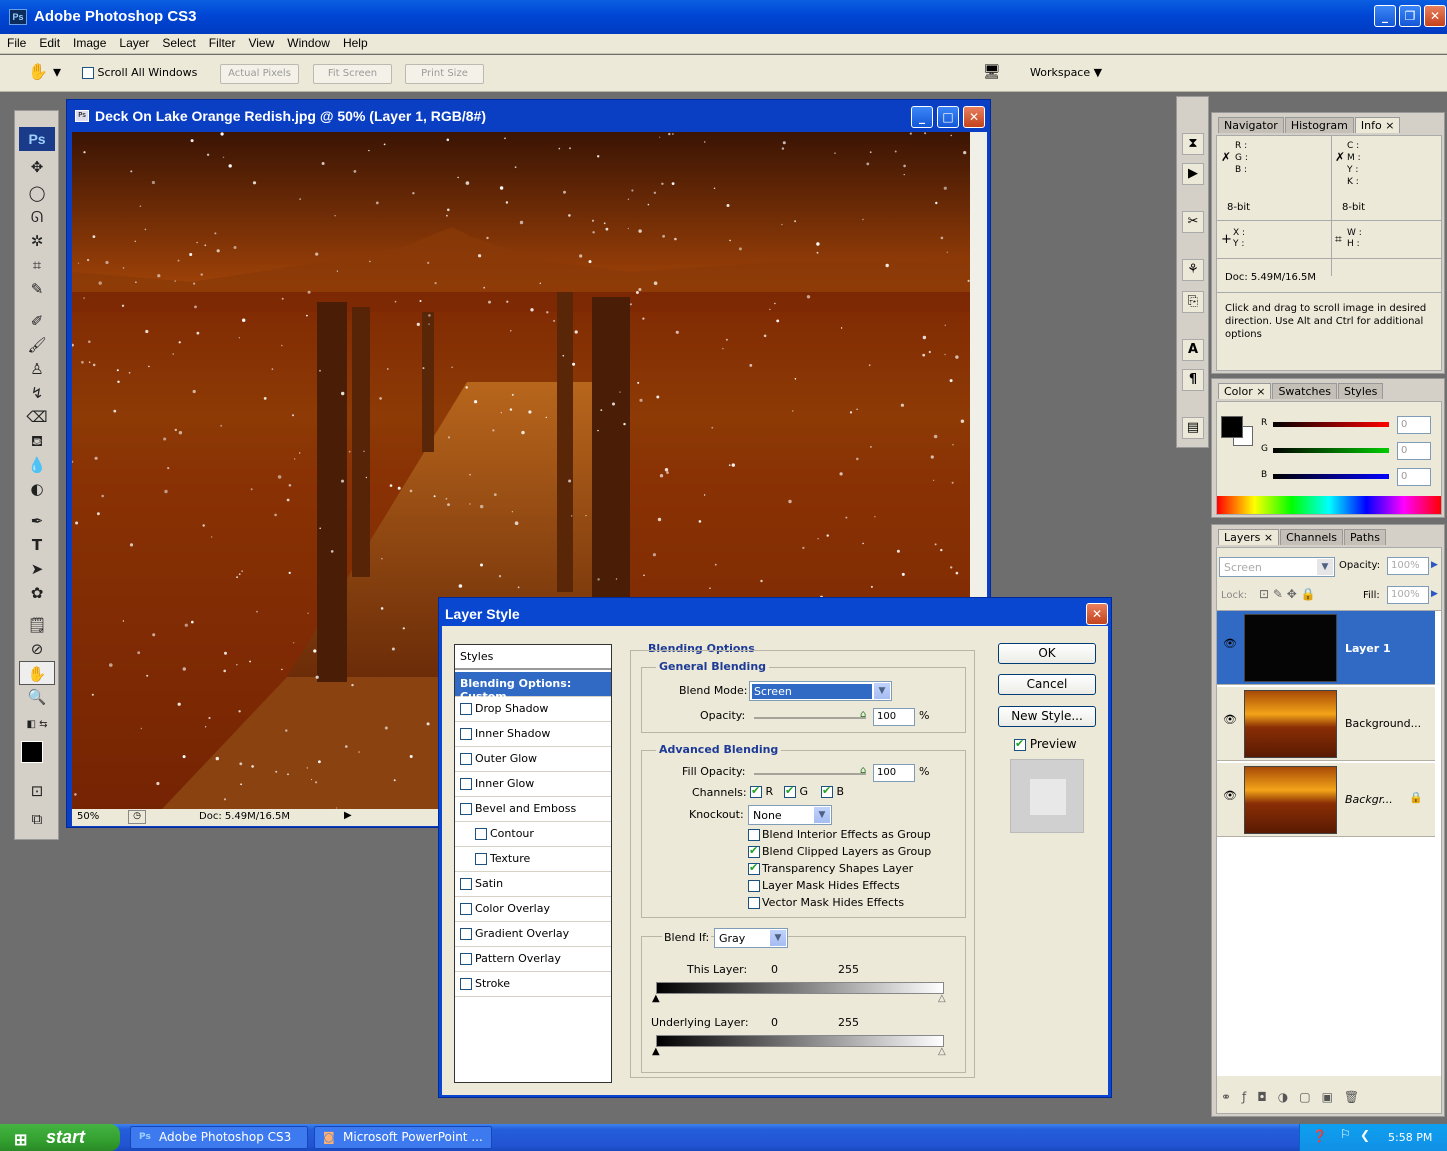 Image resolution: width=1447 pixels, height=1151 pixels. Describe the element at coordinates (1193, 144) in the screenshot. I see `history-panel-icon: ⧗` at that location.